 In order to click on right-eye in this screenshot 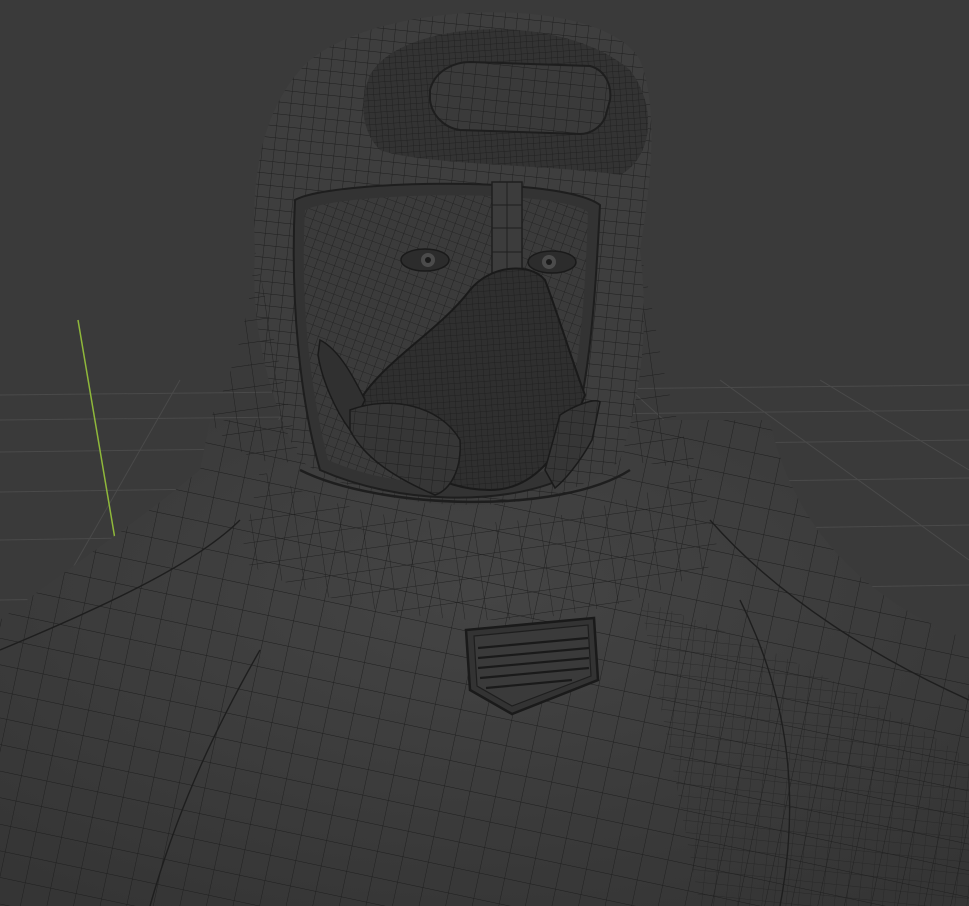, I will do `click(552, 262)`.